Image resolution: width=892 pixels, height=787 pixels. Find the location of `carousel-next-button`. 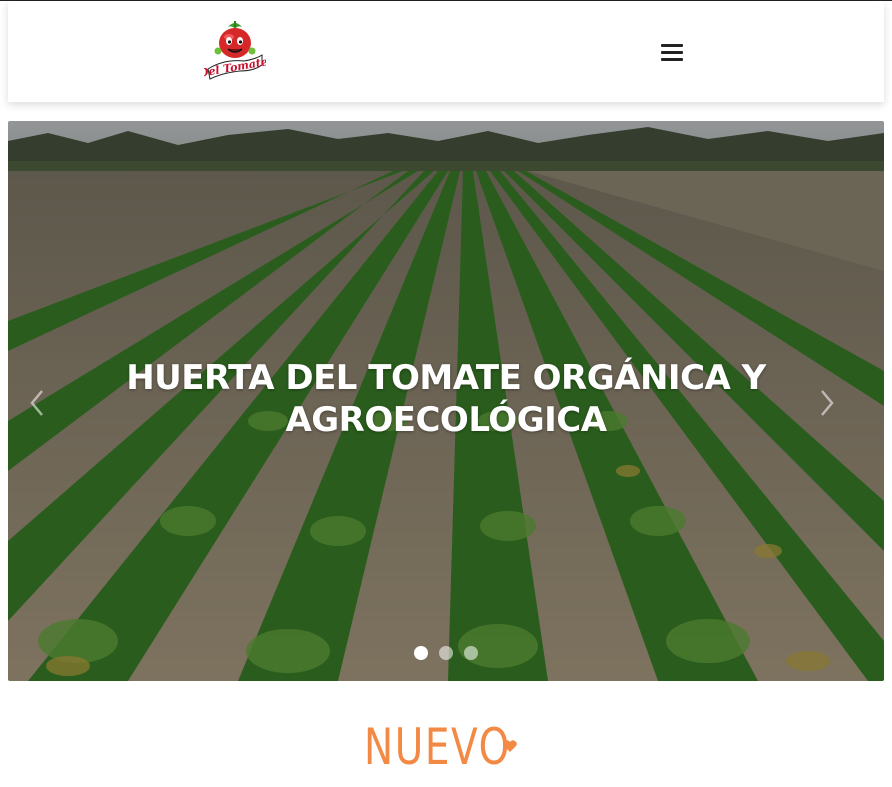

carousel-next-button is located at coordinates (827, 403).